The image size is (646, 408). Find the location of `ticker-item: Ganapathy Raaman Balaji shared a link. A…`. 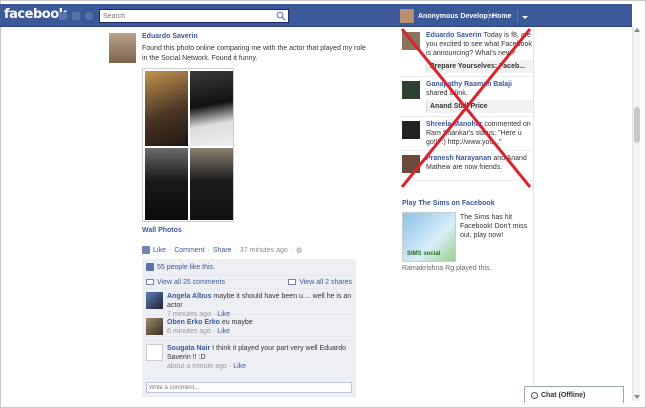

ticker-item: Ganapathy Raaman Balaji shared a link. A… is located at coordinates (466, 97).